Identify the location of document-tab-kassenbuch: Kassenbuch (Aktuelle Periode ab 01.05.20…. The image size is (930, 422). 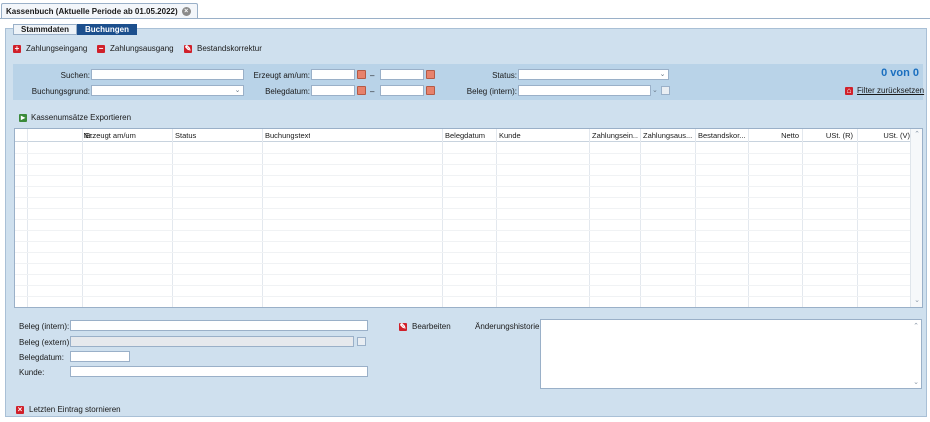
(99, 11).